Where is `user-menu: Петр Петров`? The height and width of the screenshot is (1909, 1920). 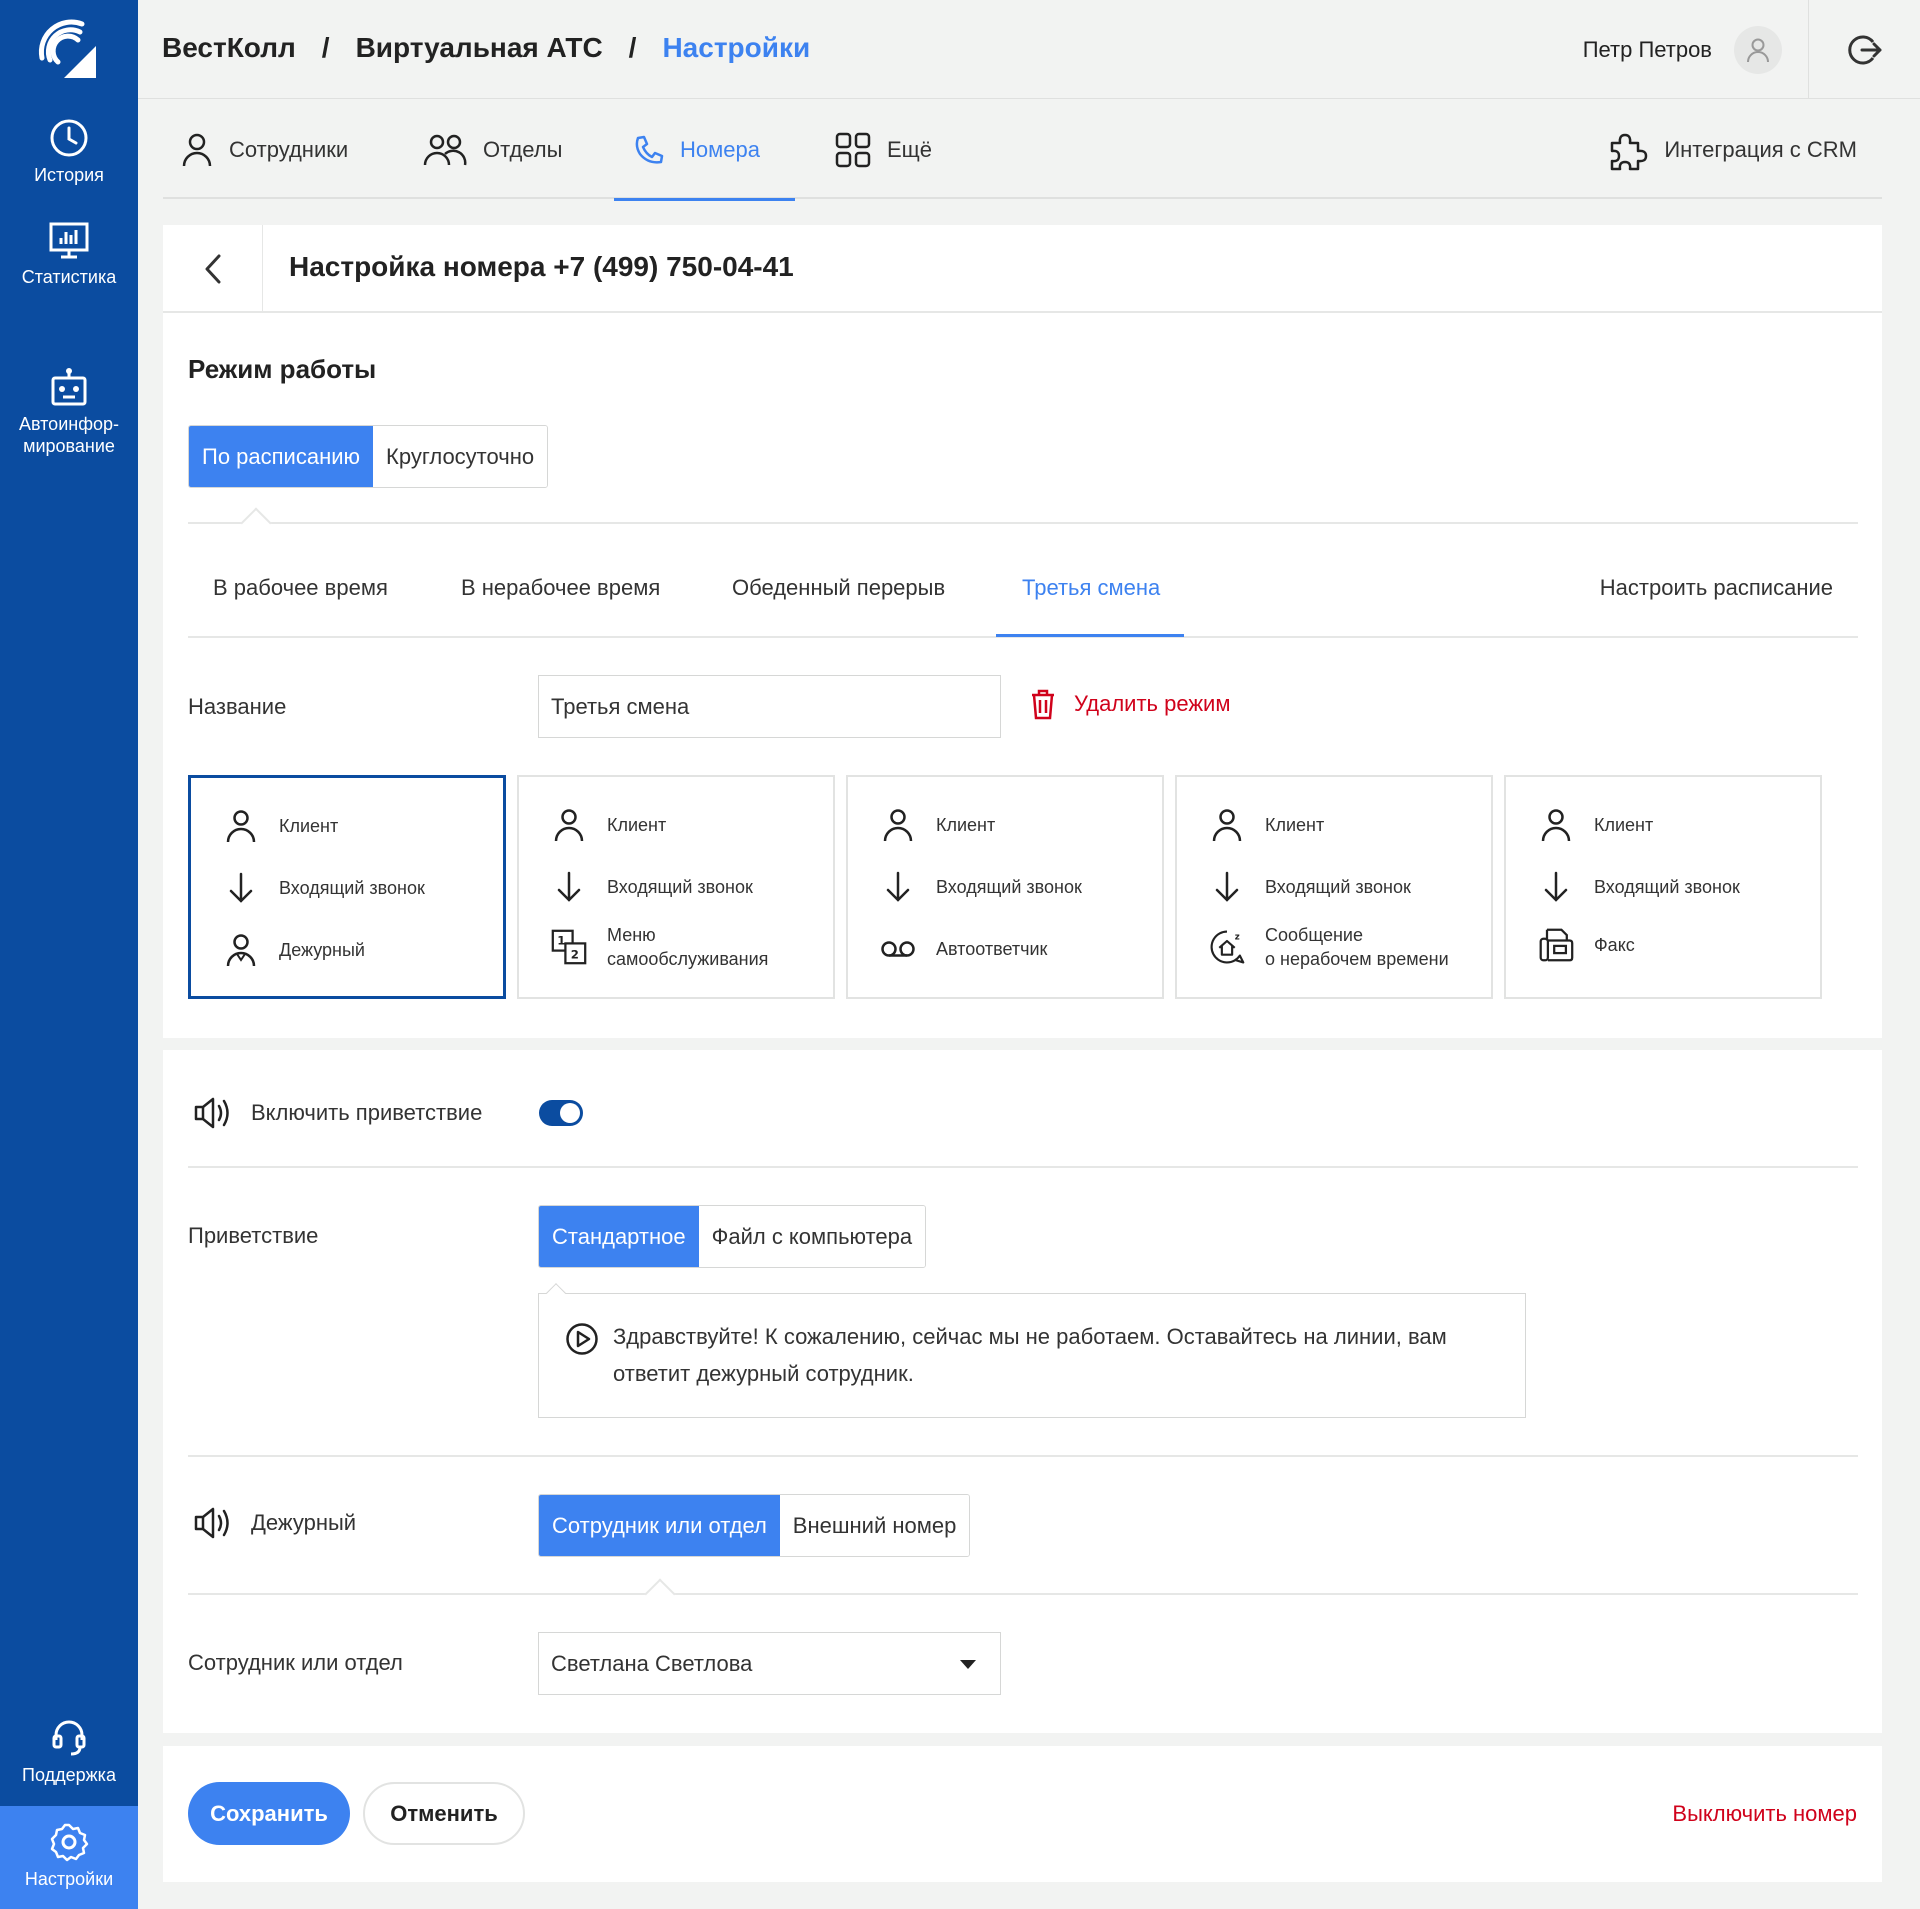 user-menu: Петр Петров is located at coordinates (1682, 50).